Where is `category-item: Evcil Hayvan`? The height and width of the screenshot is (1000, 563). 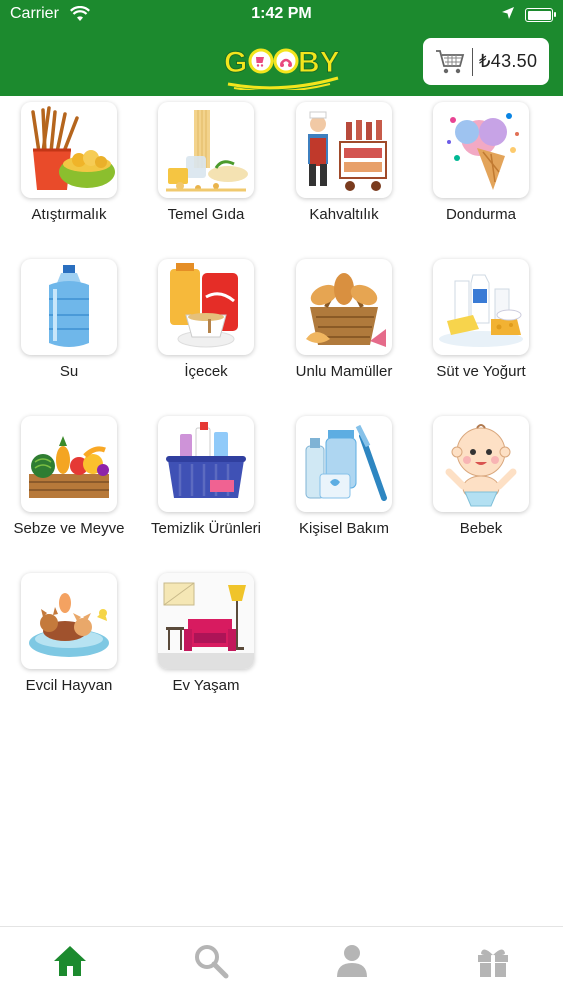
category-item: Evcil Hayvan is located at coordinates (69, 637).